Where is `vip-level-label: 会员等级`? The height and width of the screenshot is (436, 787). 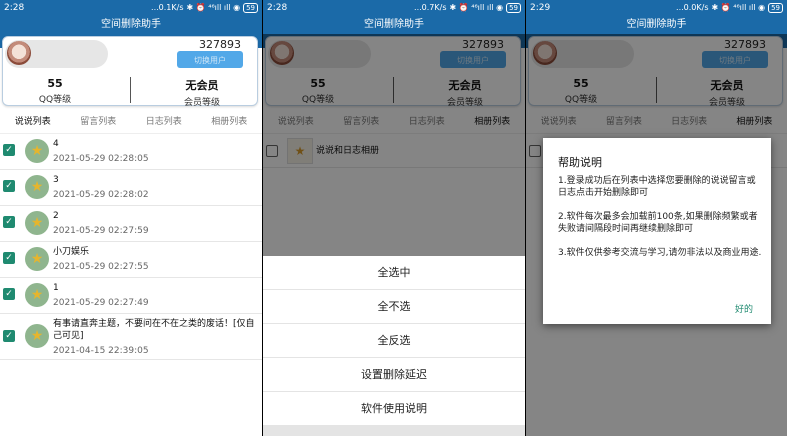 vip-level-label: 会员等级 is located at coordinates (201, 103).